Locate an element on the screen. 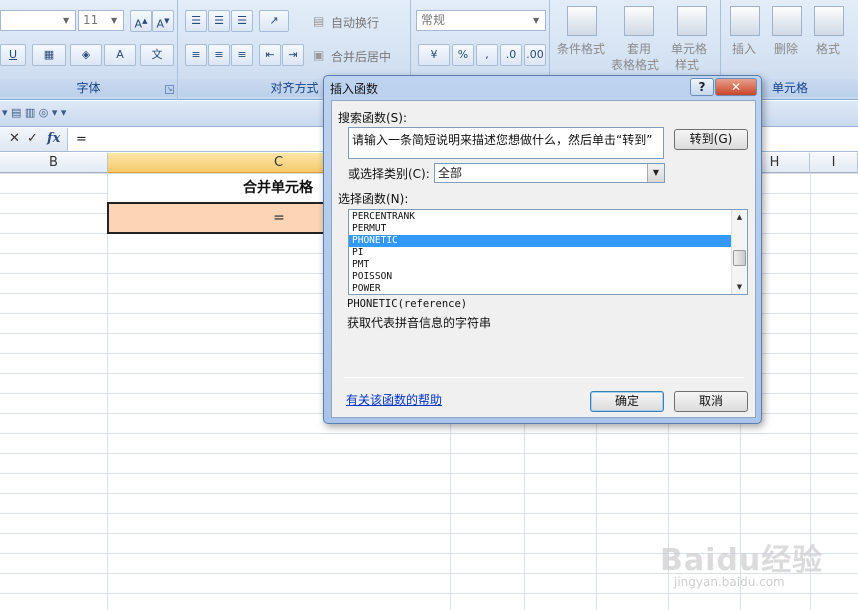 Image resolution: width=858 pixels, height=610 pixels. delete-button: 删除 is located at coordinates (786, 48).